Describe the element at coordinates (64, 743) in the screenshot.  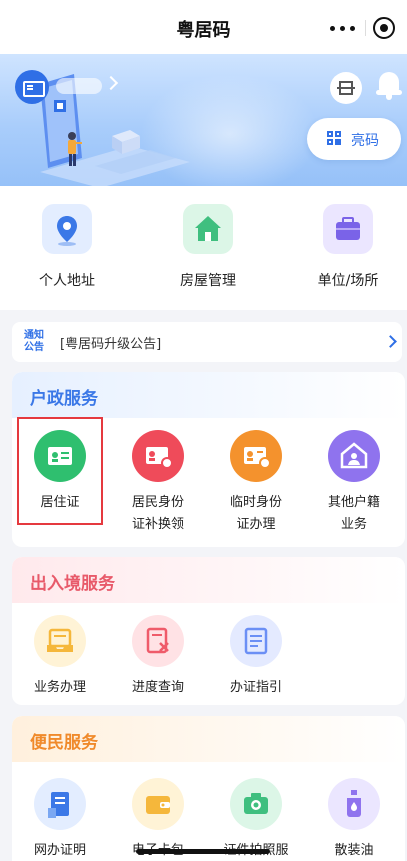
I see `section-title: 便民服务` at that location.